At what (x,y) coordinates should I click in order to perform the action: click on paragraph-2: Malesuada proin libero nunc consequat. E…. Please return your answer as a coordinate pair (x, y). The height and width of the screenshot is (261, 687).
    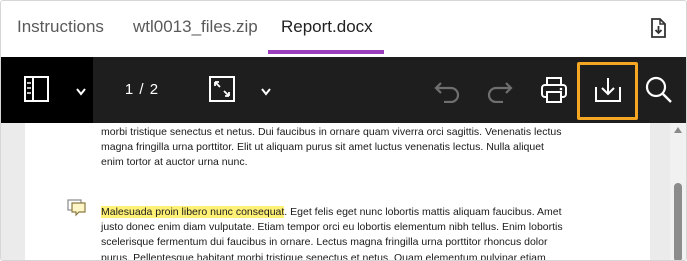
    Looking at the image, I should click on (340, 233).